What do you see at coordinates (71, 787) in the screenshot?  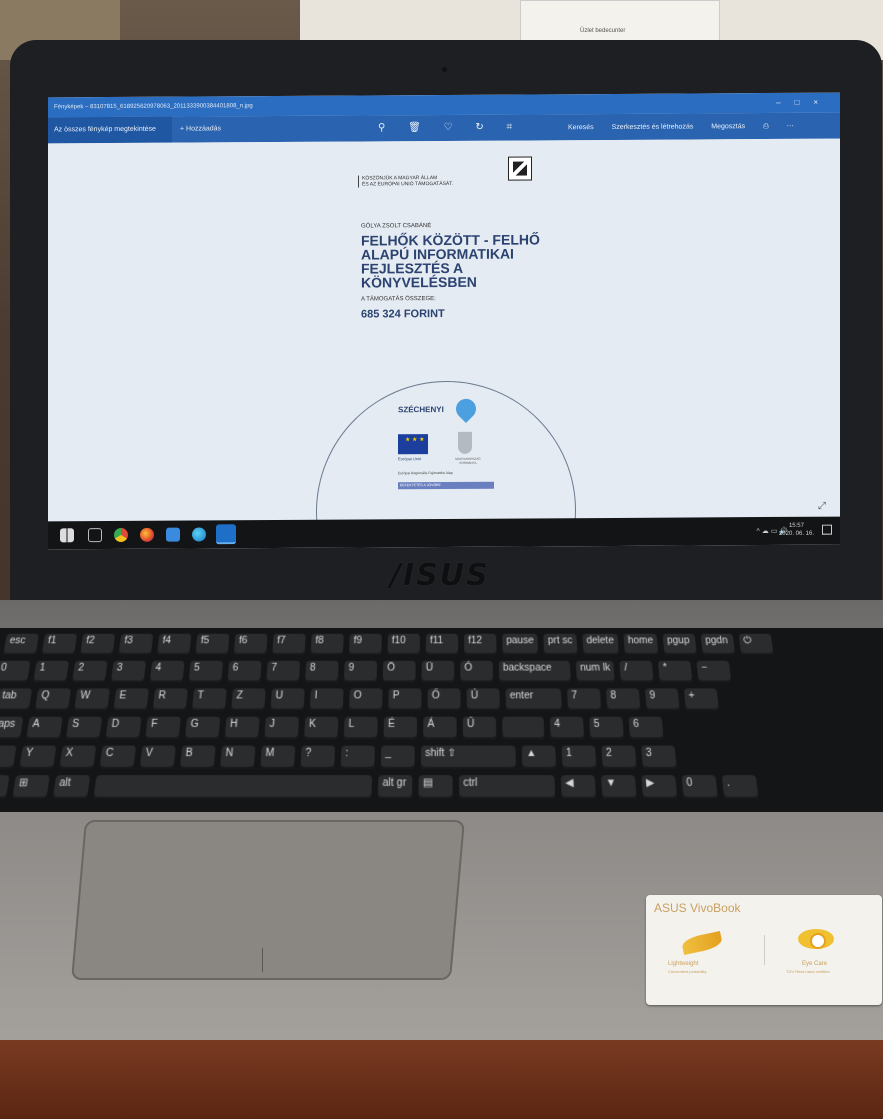 I see `key: alt` at bounding box center [71, 787].